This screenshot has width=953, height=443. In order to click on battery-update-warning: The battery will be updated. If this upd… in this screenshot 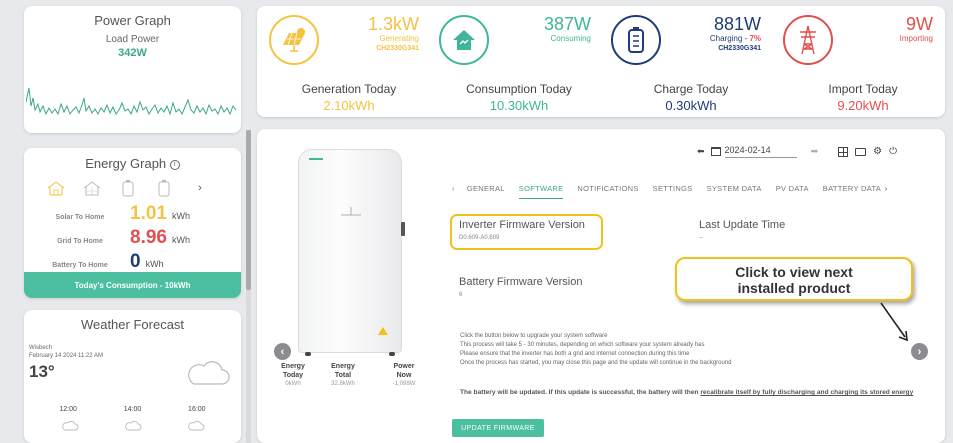, I will do `click(690, 393)`.